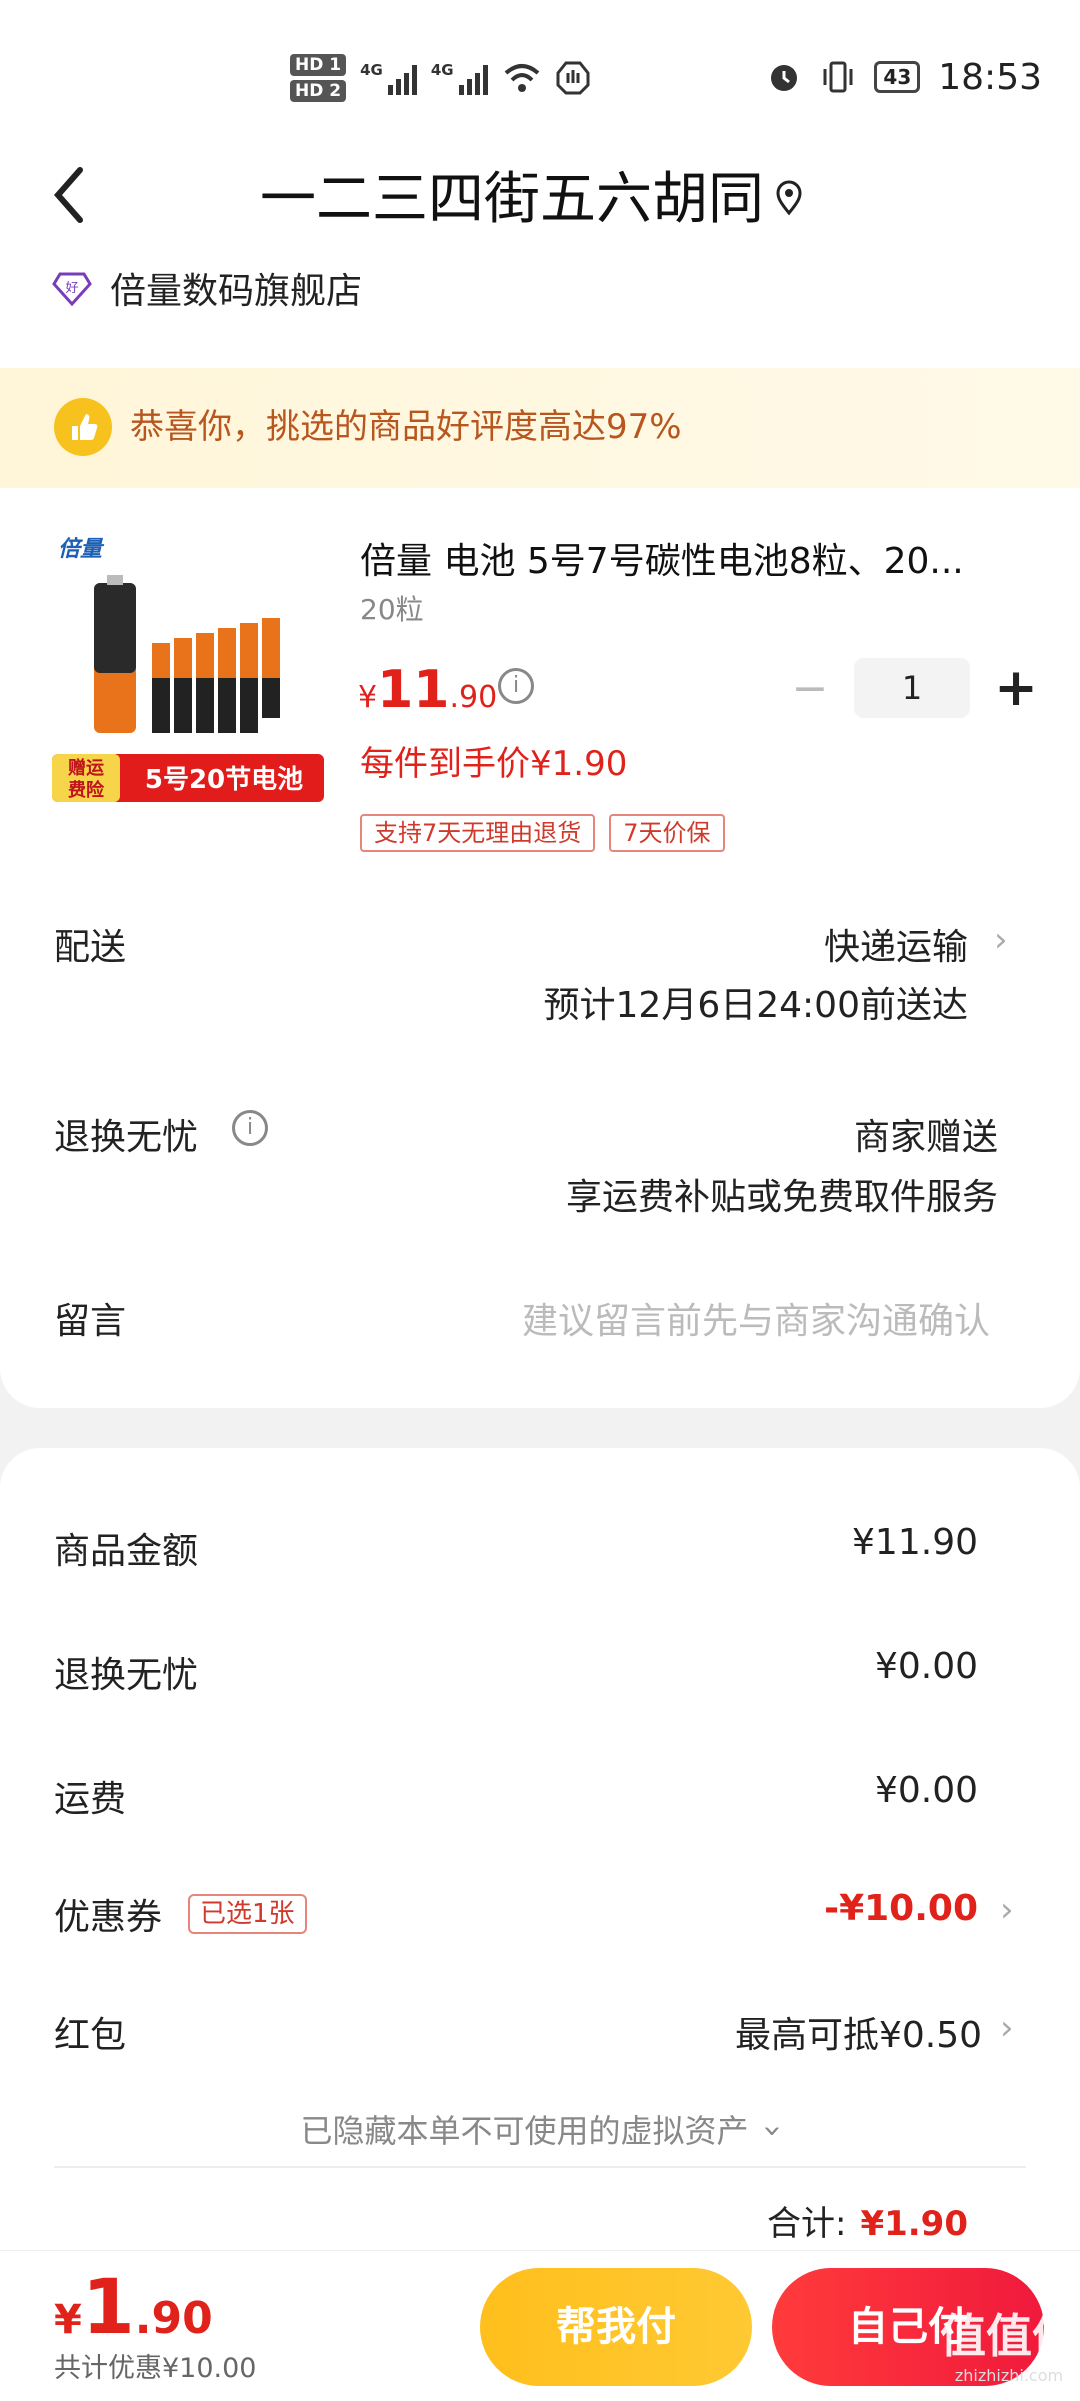  I want to click on product-price: ¥ 11 .90, so click(427, 690).